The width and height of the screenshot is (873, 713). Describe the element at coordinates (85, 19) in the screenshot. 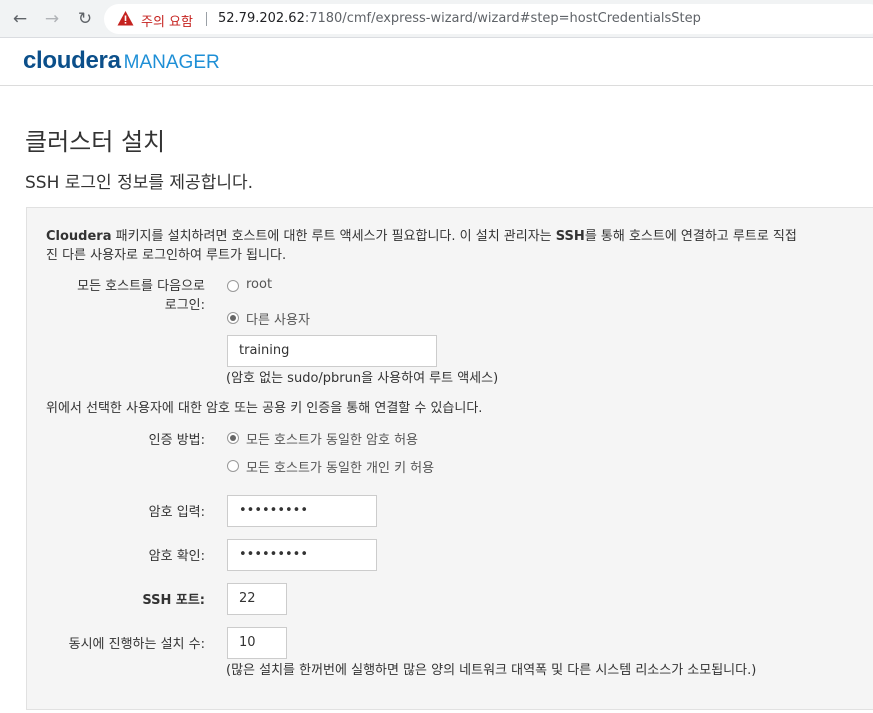

I see `reload-icon: ↻` at that location.